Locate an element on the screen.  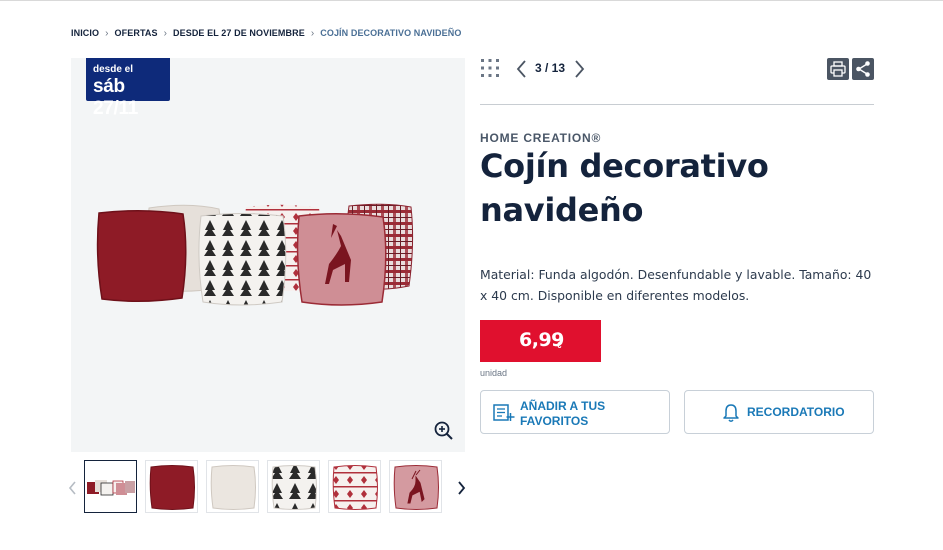
list-add-icon is located at coordinates (504, 412).